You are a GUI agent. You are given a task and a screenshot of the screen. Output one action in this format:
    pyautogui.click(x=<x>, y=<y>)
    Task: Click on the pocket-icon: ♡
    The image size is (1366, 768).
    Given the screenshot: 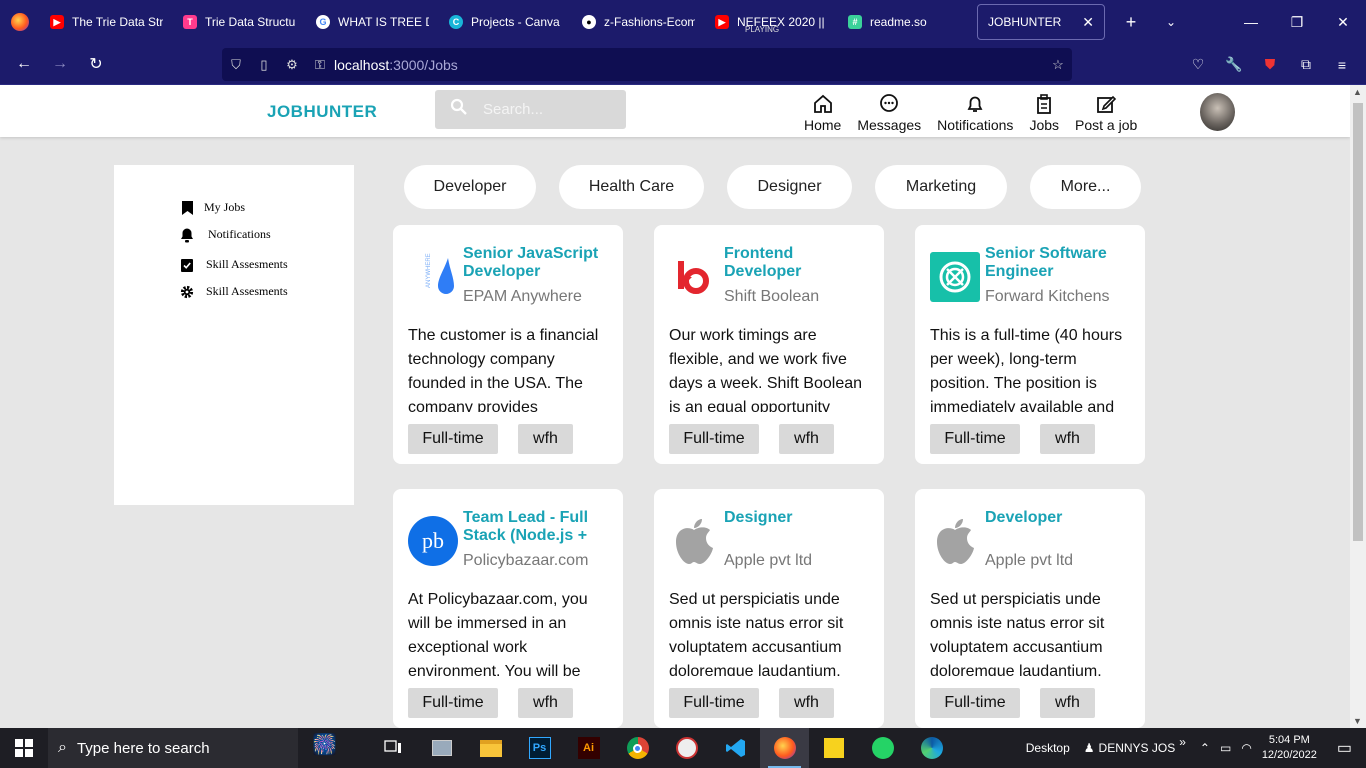 What is the action you would take?
    pyautogui.click(x=1198, y=64)
    